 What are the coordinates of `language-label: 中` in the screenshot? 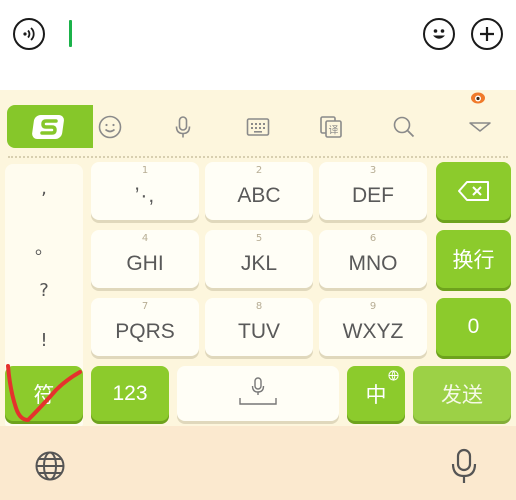 It's located at (376, 395).